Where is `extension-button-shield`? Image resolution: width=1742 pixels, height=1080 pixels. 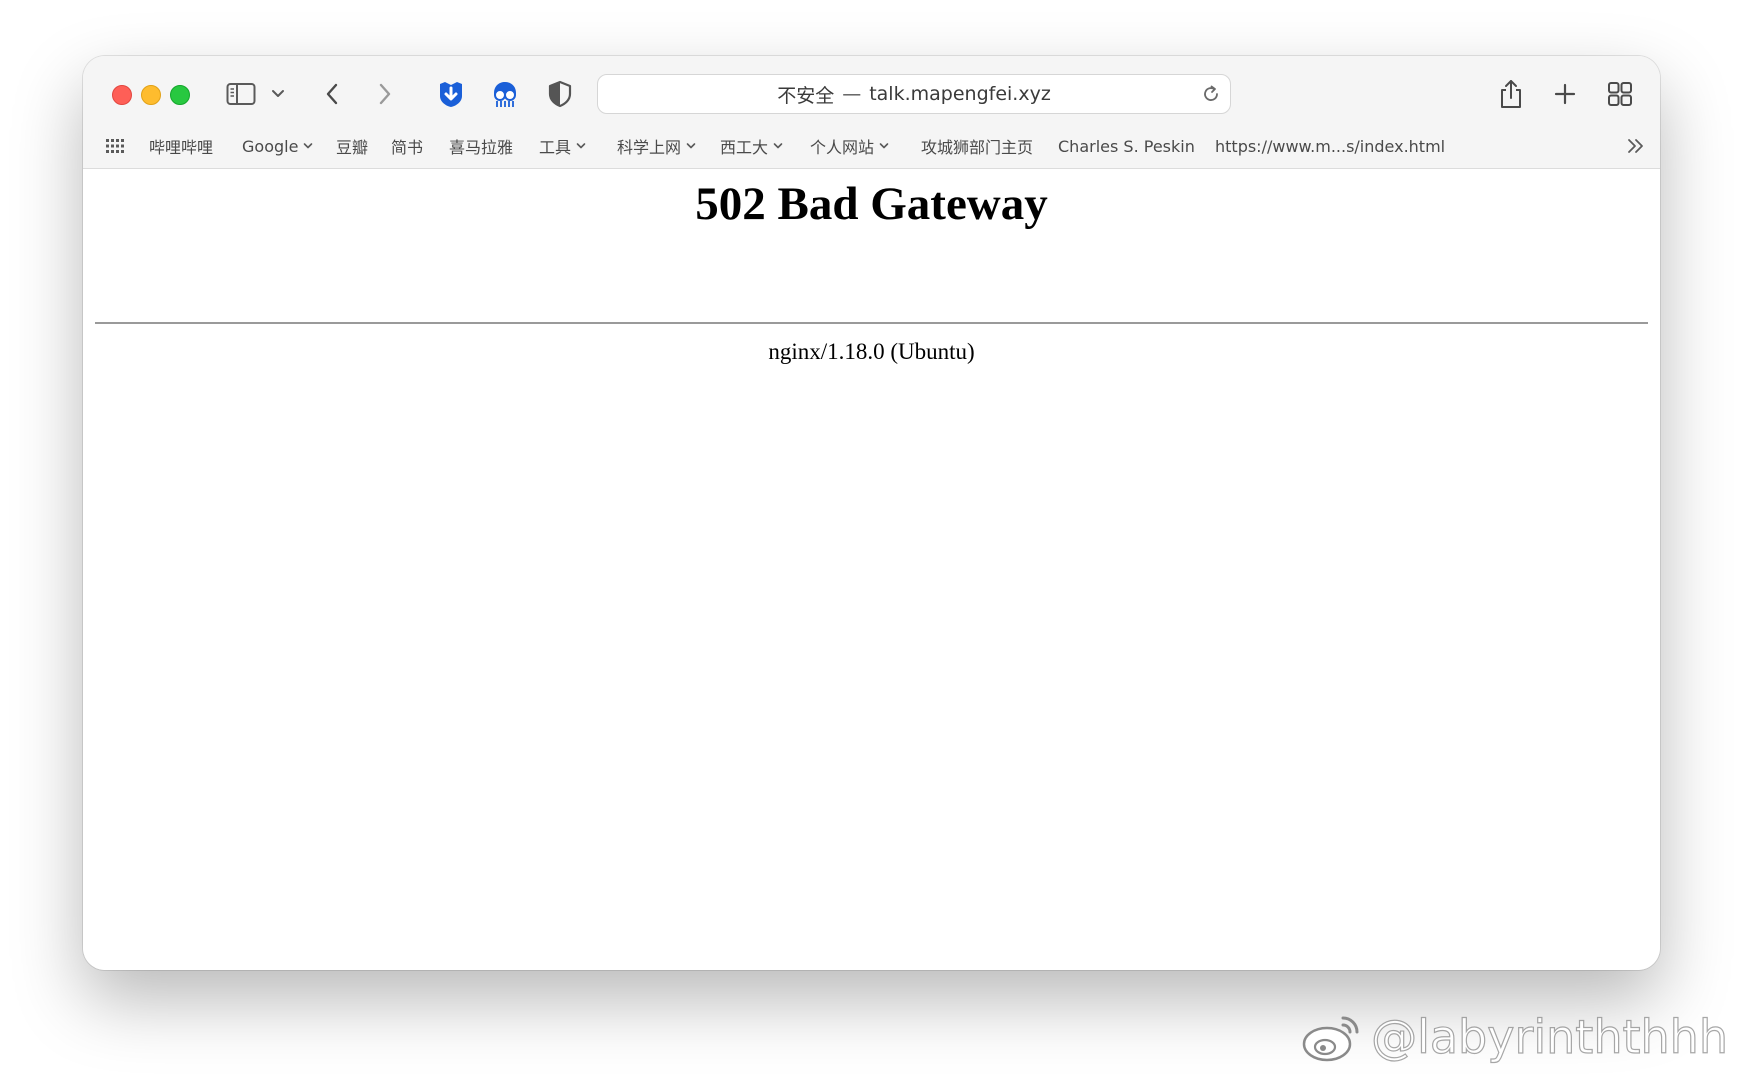 extension-button-shield is located at coordinates (560, 94).